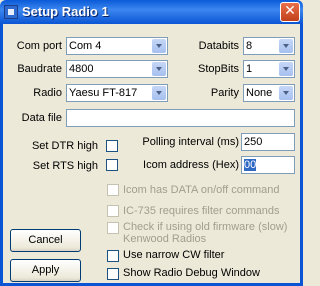  What do you see at coordinates (269, 46) in the screenshot?
I see `databits-select: 8` at bounding box center [269, 46].